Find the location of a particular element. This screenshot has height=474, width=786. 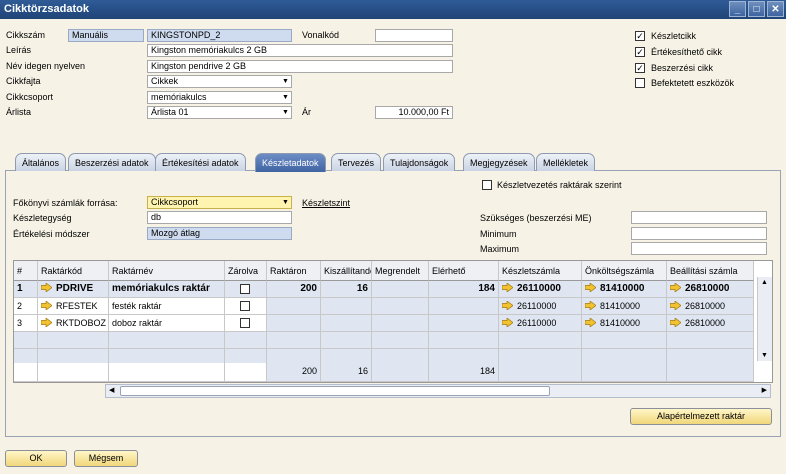

tab-attachments: Mellékletek is located at coordinates (566, 162).